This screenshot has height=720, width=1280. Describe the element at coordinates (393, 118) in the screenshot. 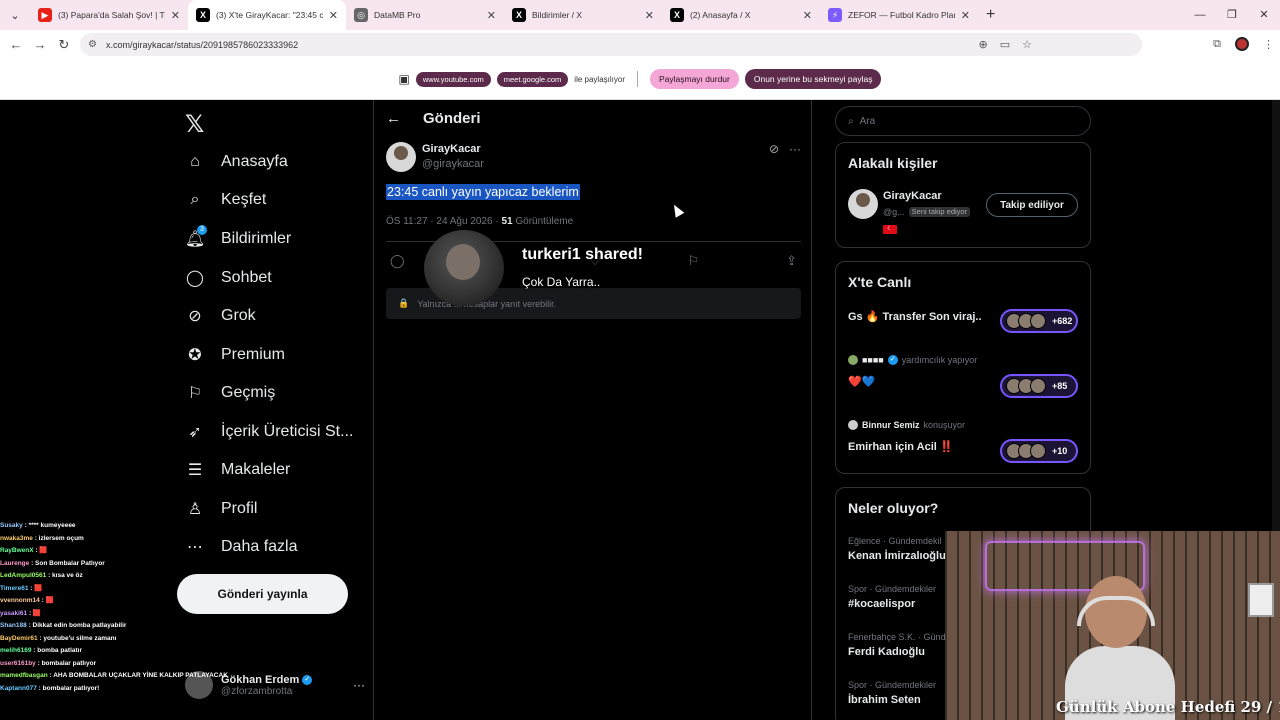

I see `back-arrow-icon: ←` at that location.